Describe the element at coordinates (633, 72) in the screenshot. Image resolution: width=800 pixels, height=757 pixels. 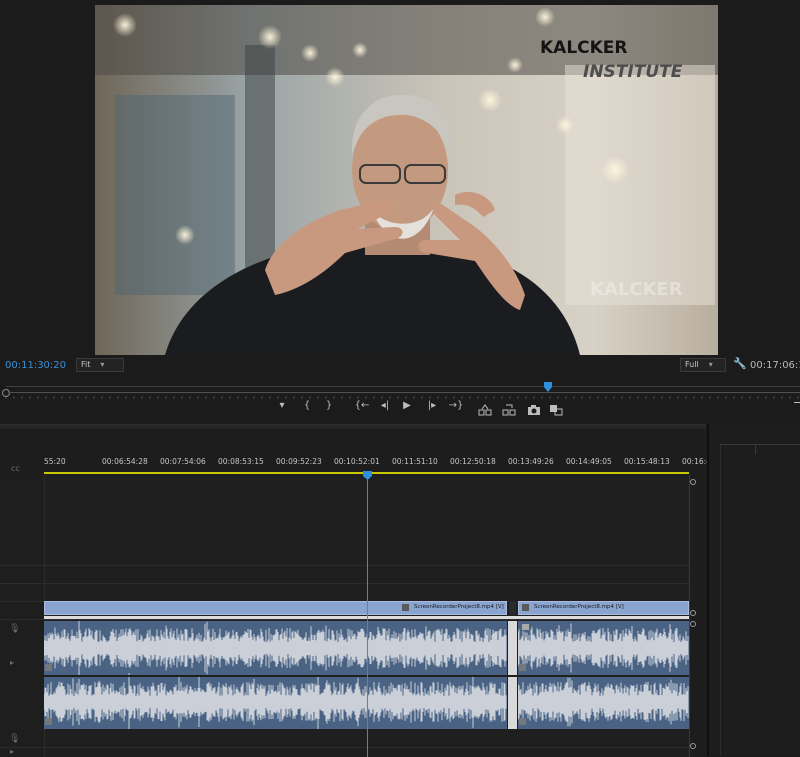
I see `brand-line-2: INSTITUTE` at that location.